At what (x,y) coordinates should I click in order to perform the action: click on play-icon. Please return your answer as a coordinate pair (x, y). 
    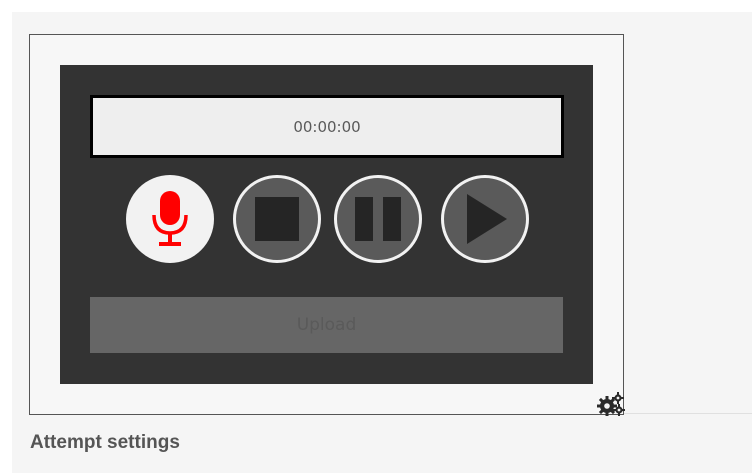
    Looking at the image, I should click on (487, 219).